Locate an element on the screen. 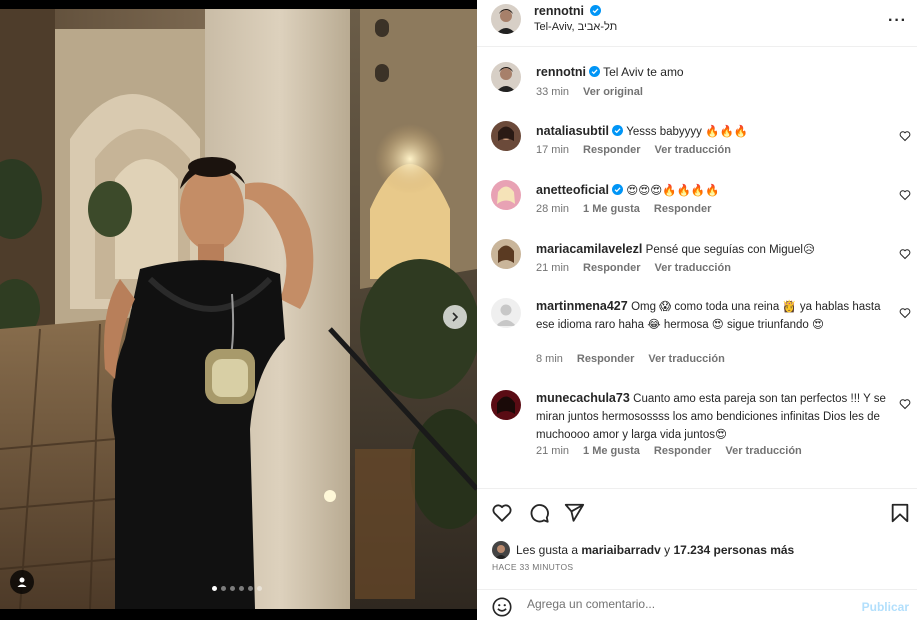  caption-time: 33 min is located at coordinates (553, 92).